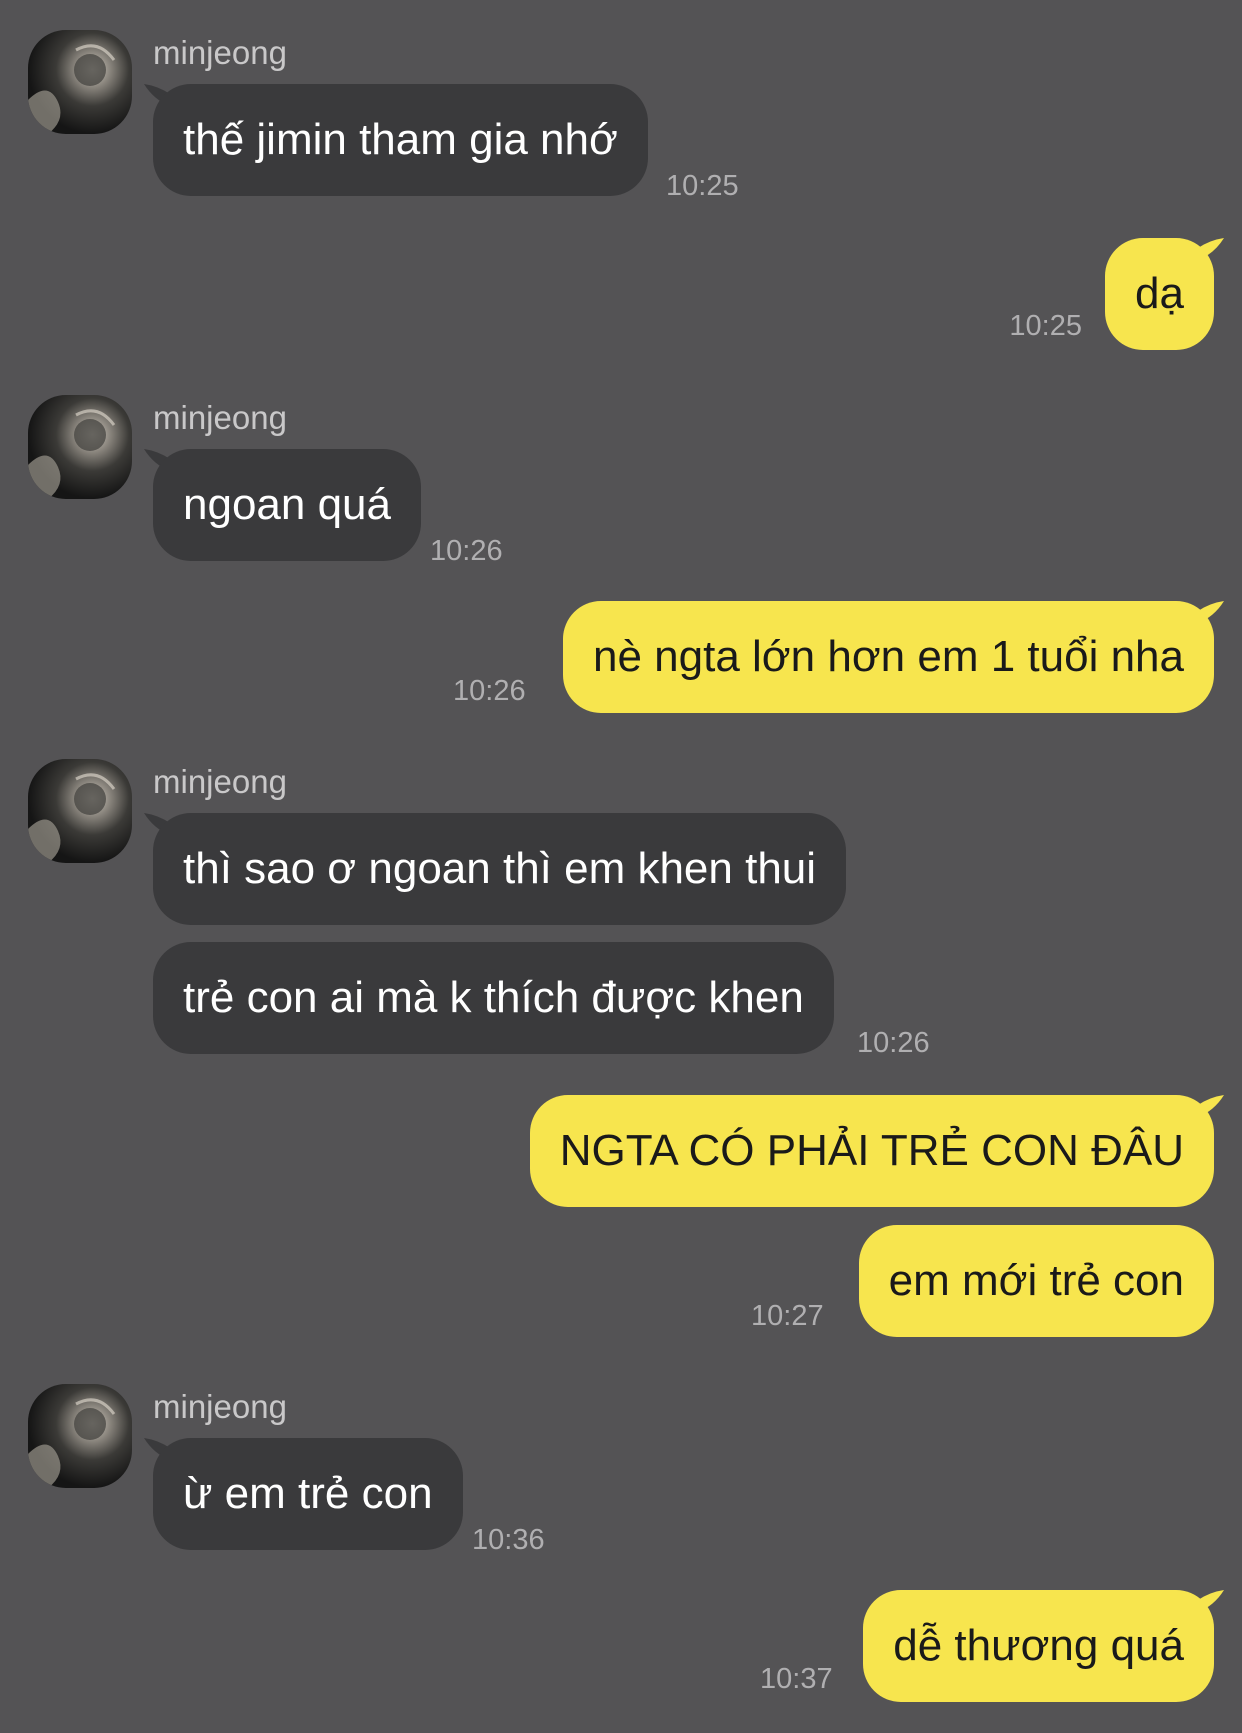  Describe the element at coordinates (400, 140) in the screenshot. I see `message-bubble-incoming: thế jimin tham gia nhớ` at that location.